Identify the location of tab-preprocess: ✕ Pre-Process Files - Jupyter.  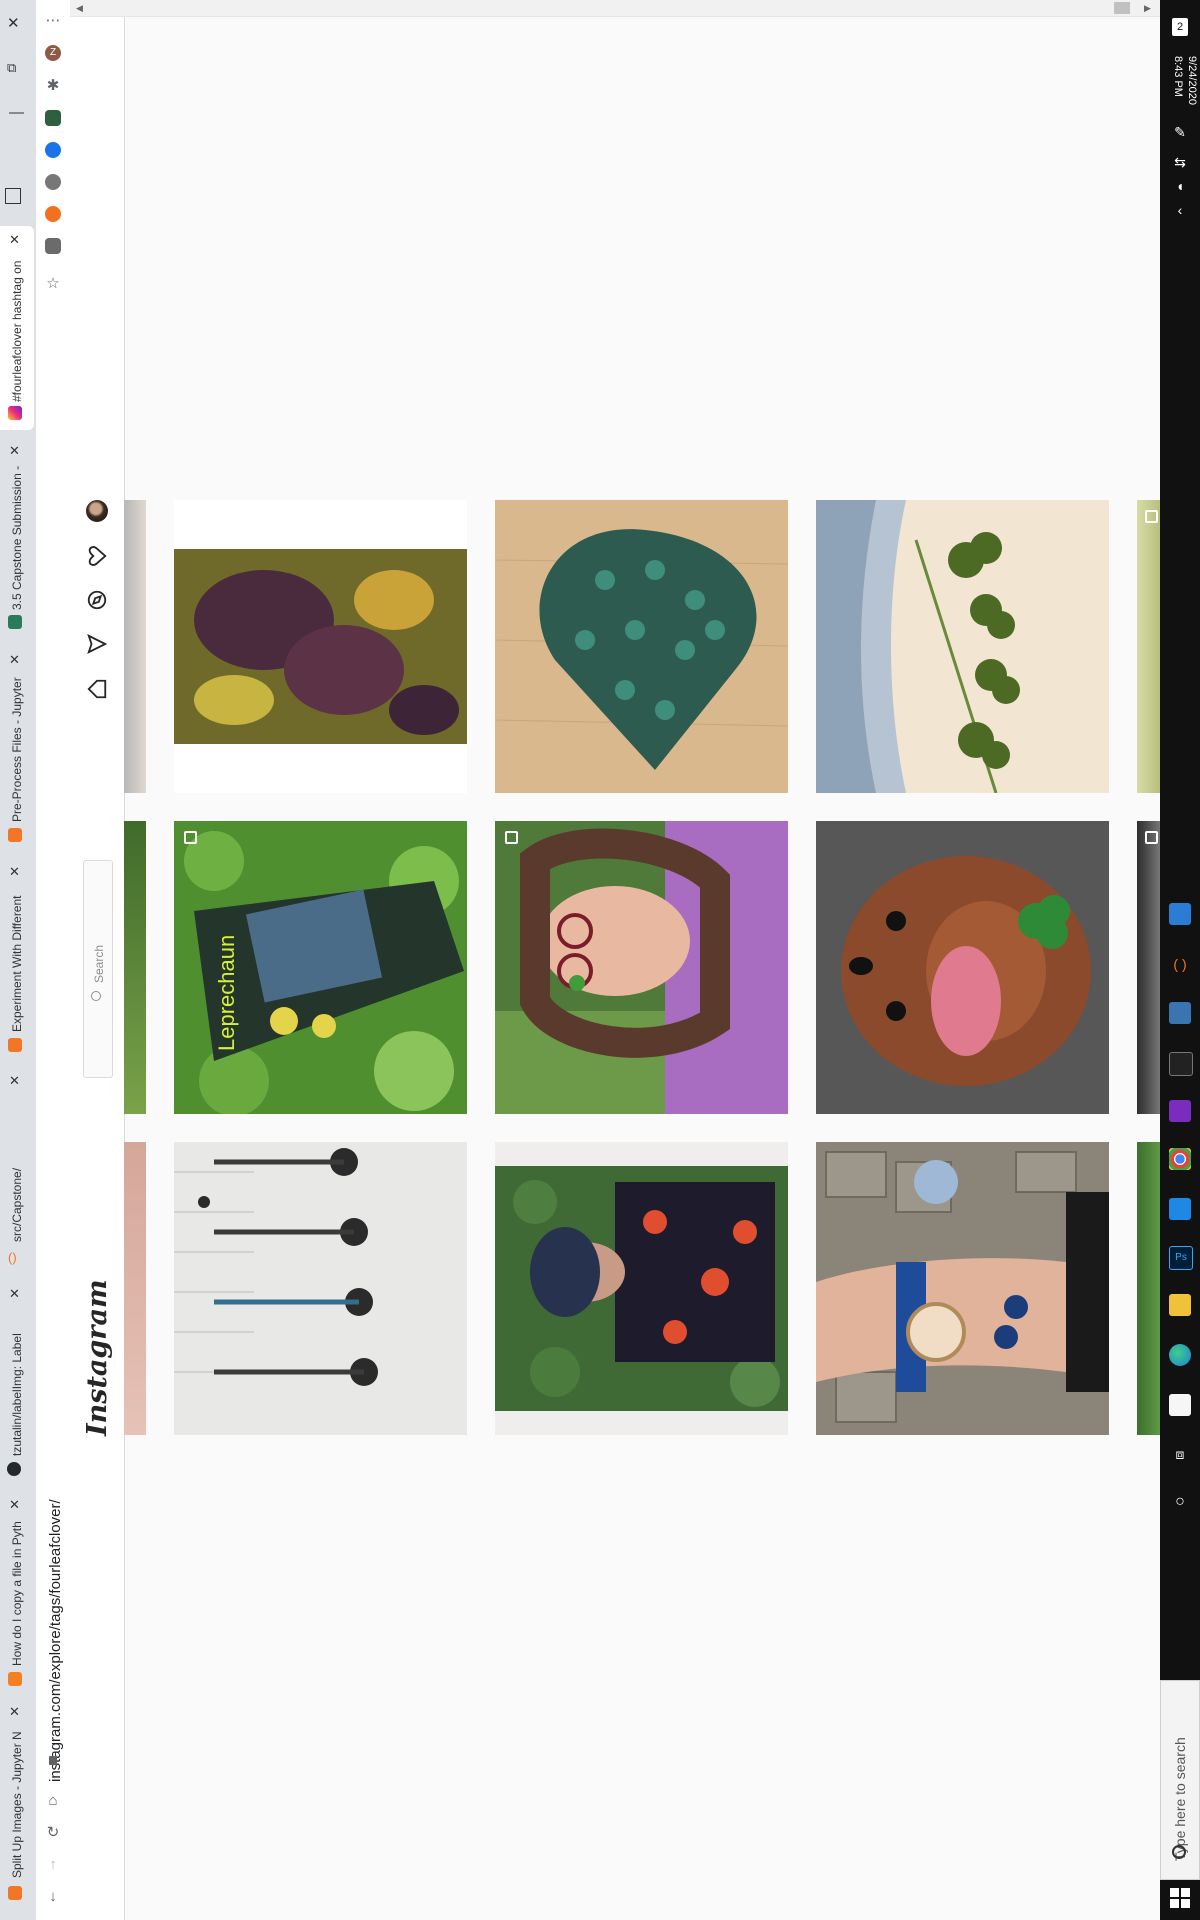
(16, 748).